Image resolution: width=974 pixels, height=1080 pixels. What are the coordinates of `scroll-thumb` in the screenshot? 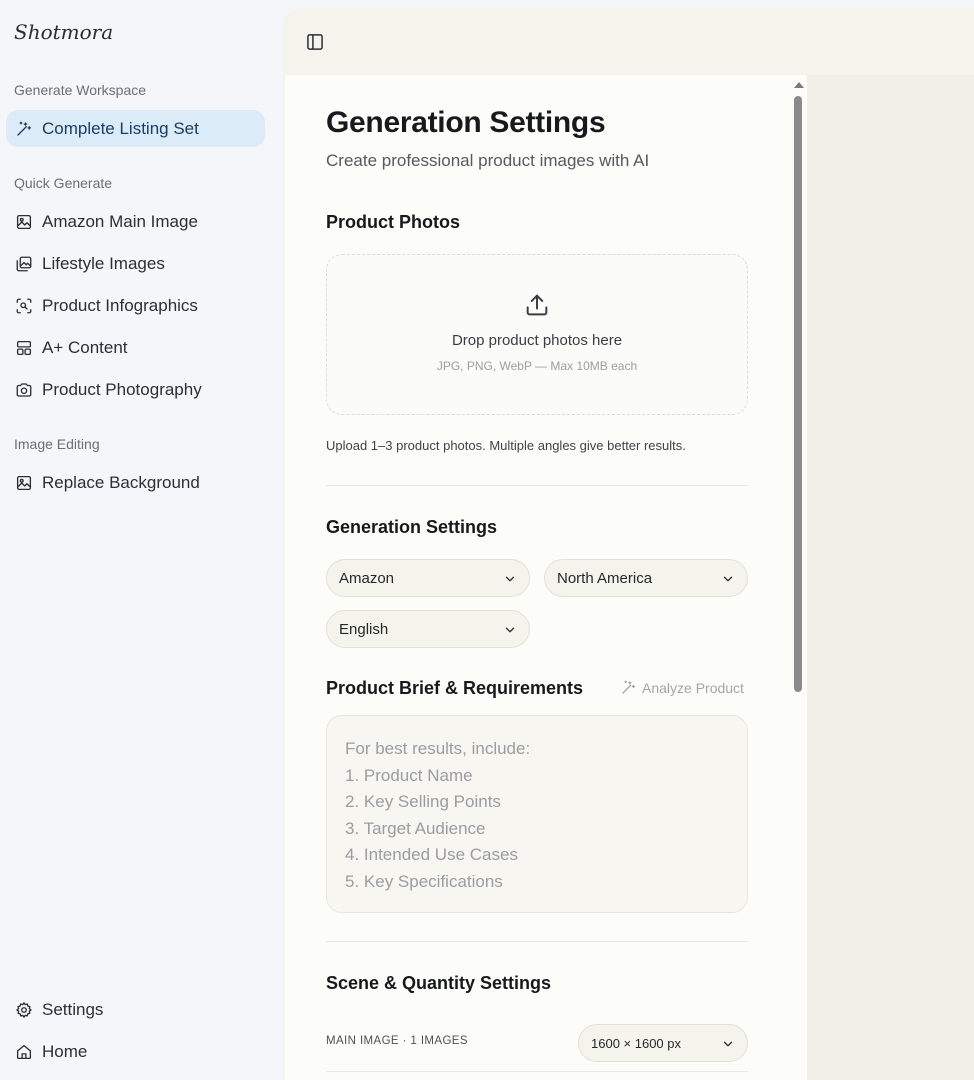 It's located at (798, 394).